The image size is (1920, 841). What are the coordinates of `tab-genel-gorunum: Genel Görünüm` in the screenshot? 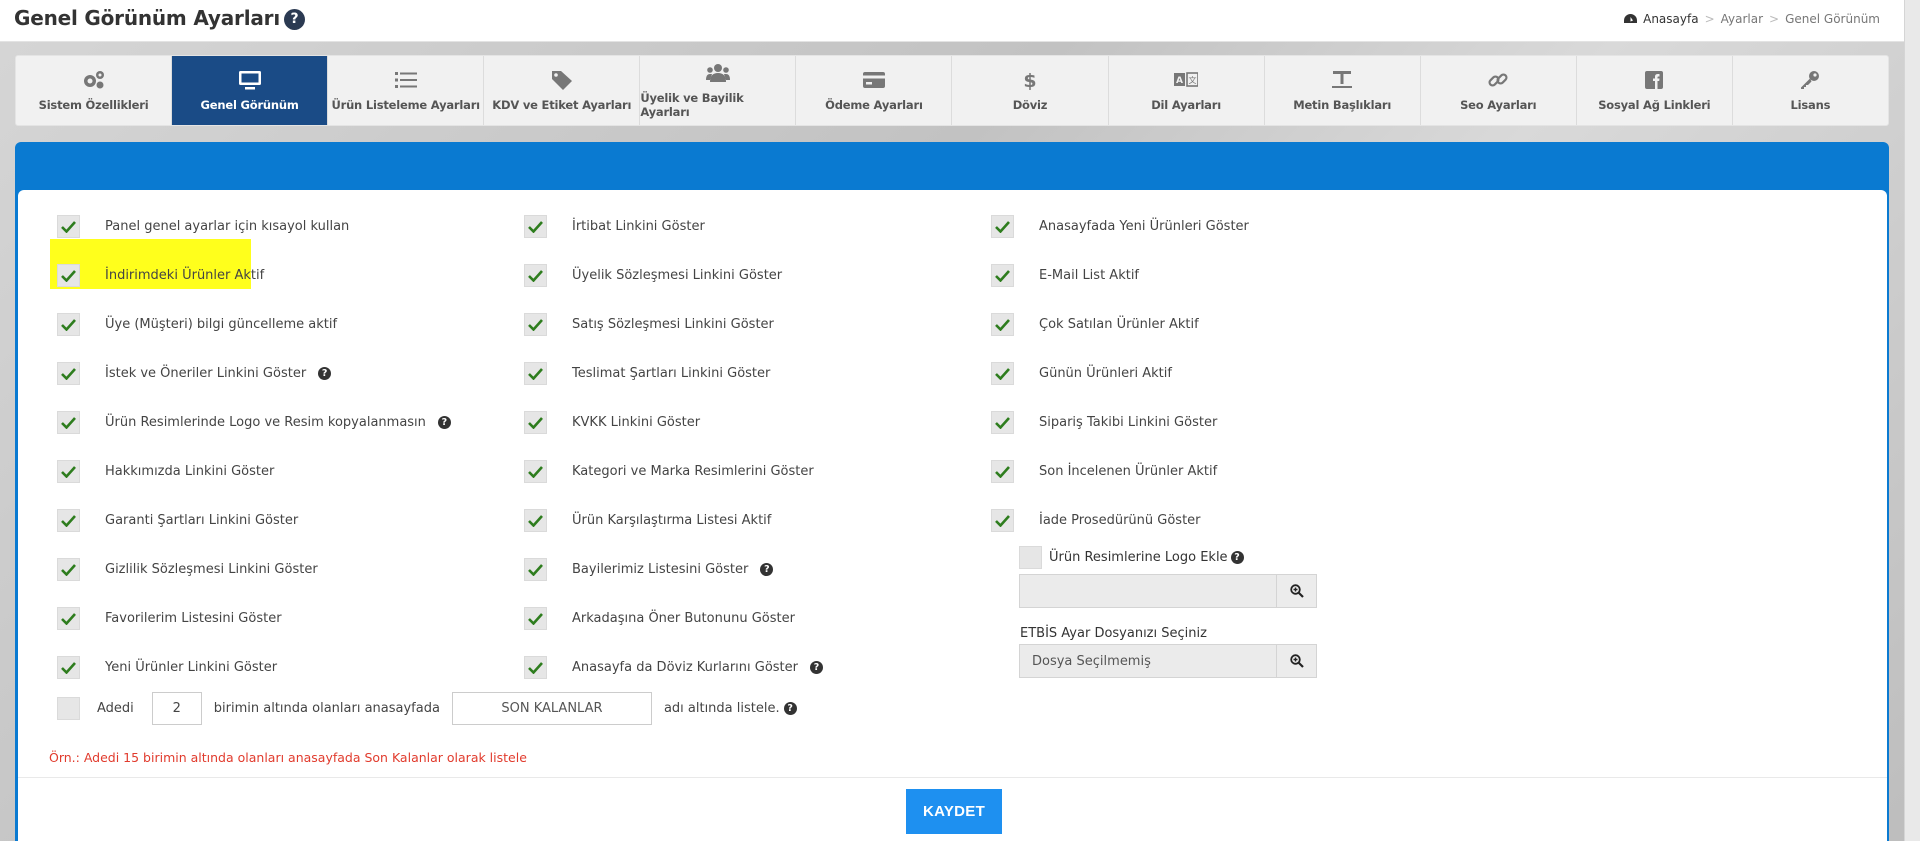 It's located at (250, 90).